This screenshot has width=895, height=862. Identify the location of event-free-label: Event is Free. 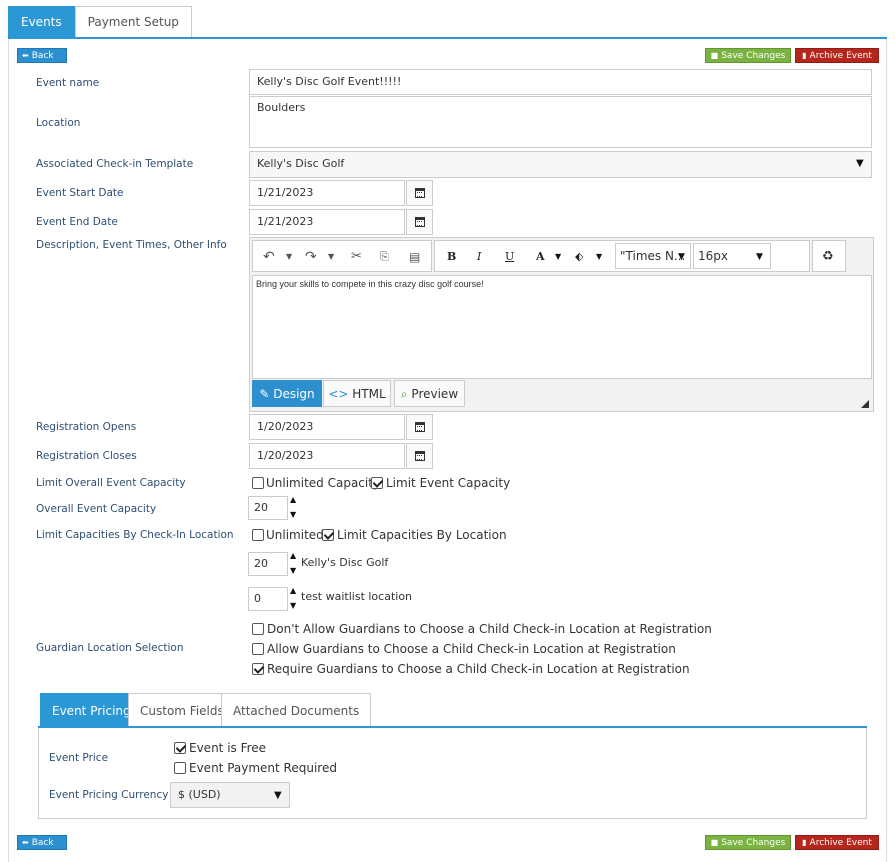
(228, 748).